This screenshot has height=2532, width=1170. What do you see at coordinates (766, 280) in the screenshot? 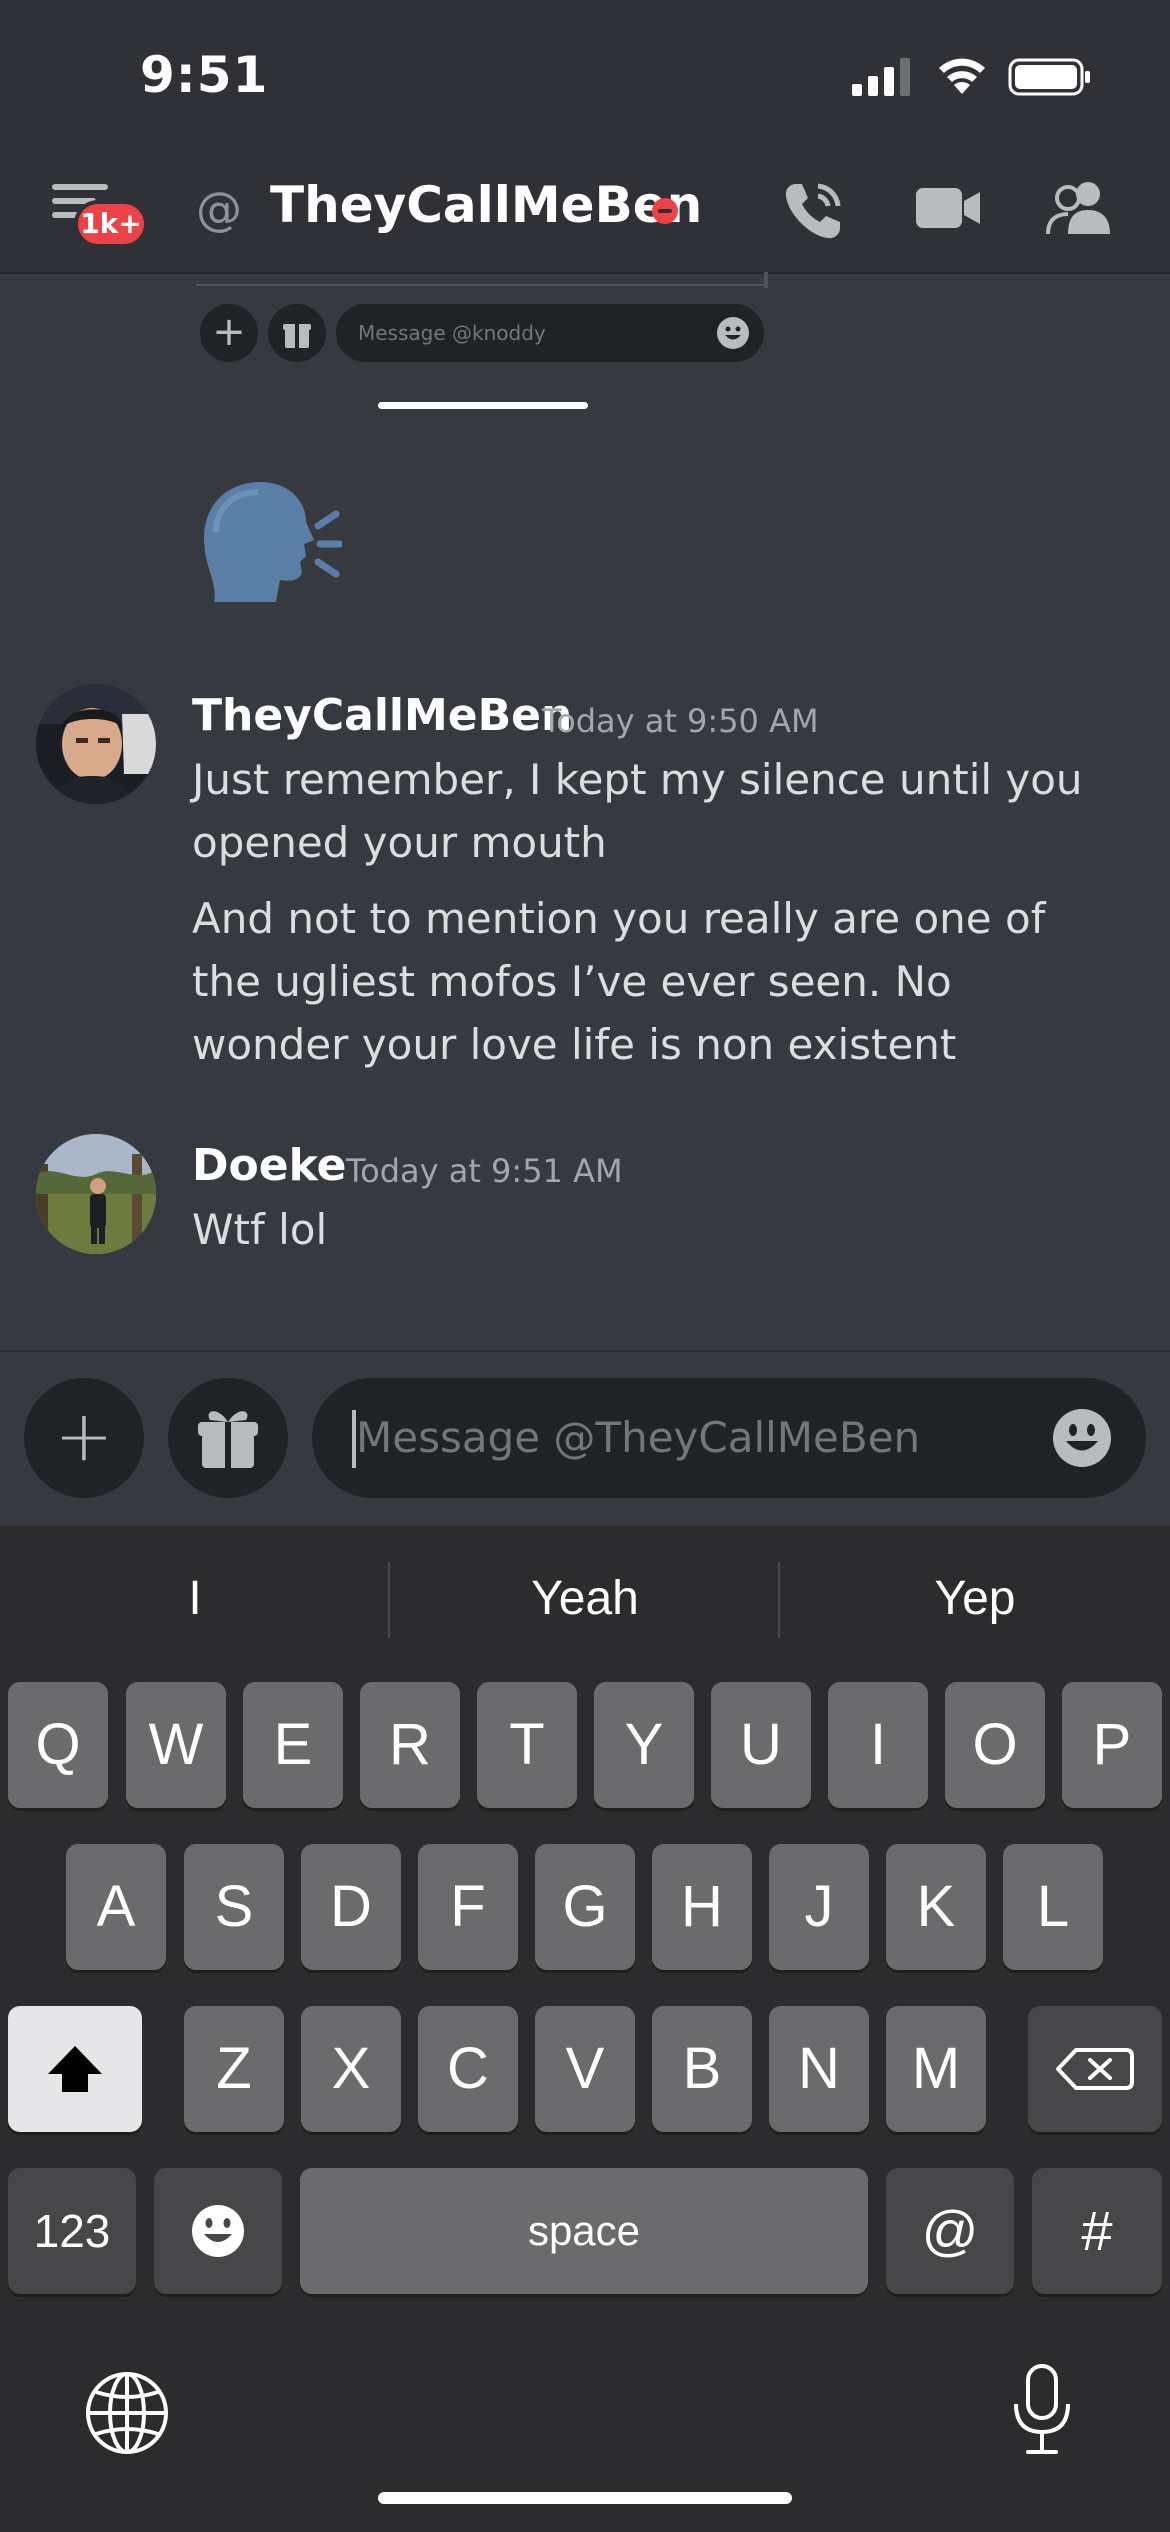
I see `embedded-screenshot-tick` at bounding box center [766, 280].